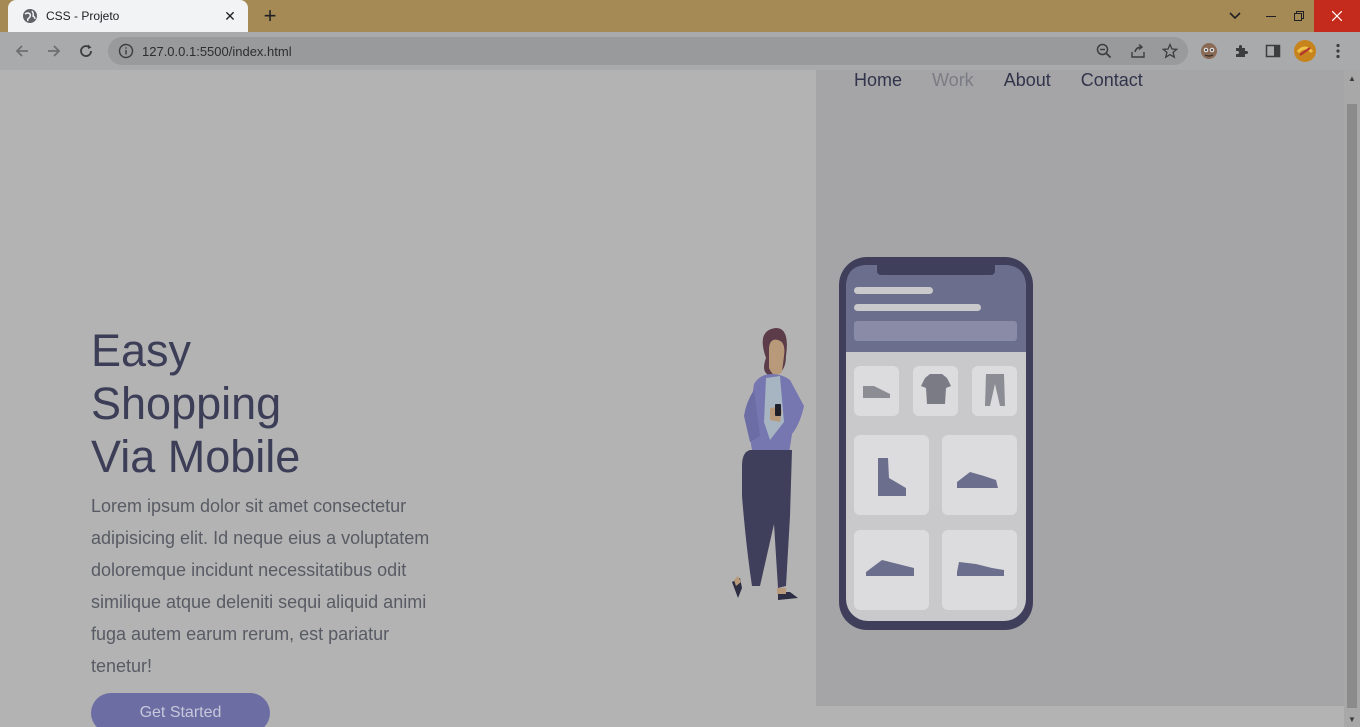  I want to click on nav-contact: Contact, so click(1112, 80).